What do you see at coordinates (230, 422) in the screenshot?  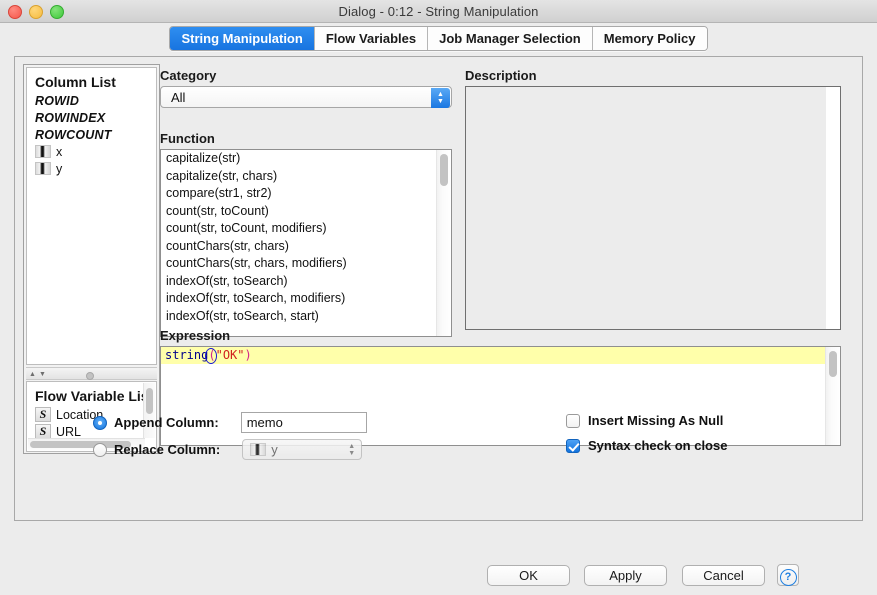 I see `append-column-row: Append Column: memo` at bounding box center [230, 422].